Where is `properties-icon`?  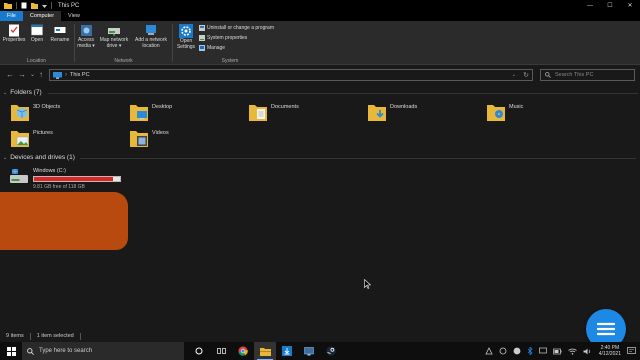
properties-icon is located at coordinates (14, 30).